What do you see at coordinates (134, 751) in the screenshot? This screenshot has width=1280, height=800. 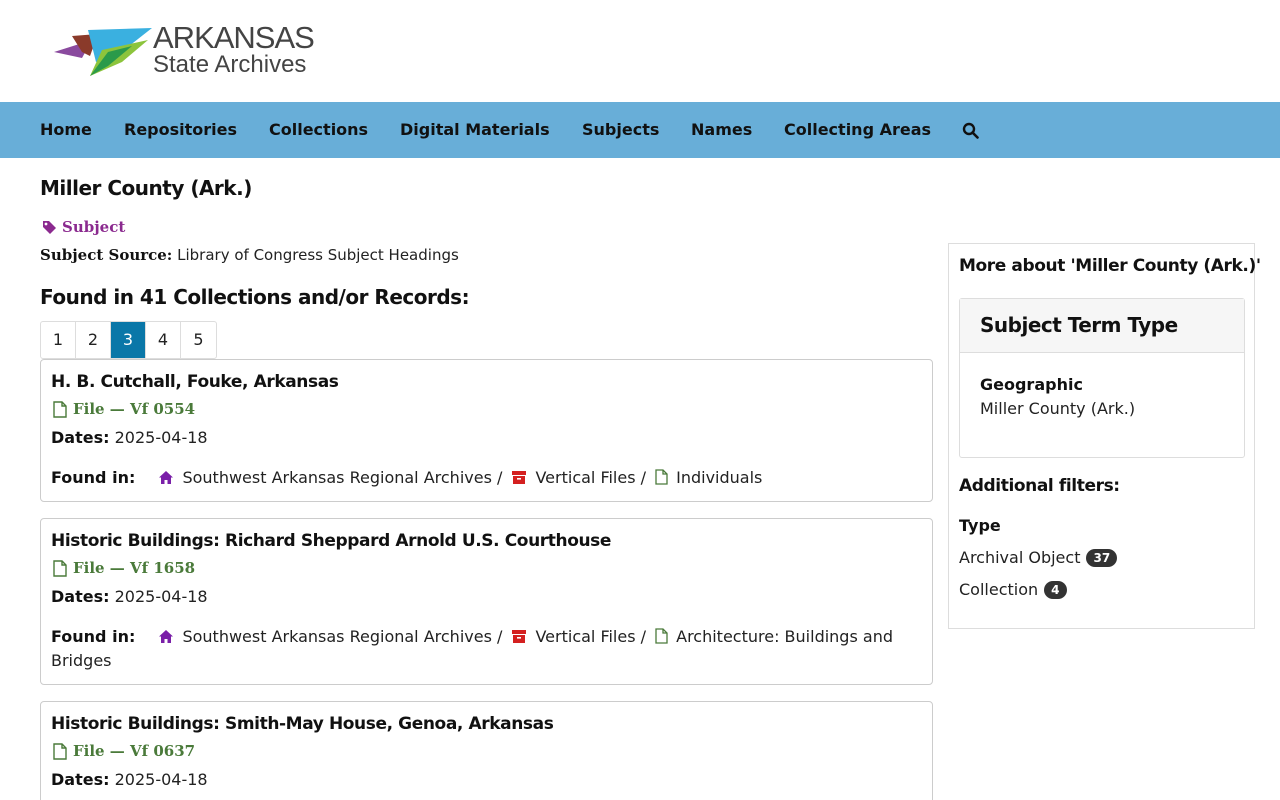 I see `record-type-label: File — Vf 0637` at bounding box center [134, 751].